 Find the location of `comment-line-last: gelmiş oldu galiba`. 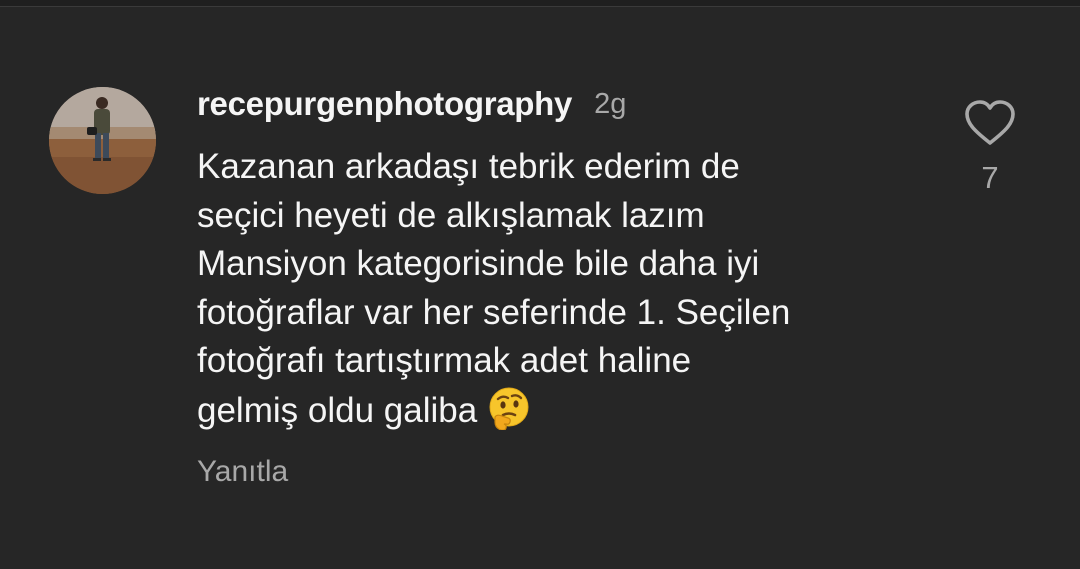

comment-line-last: gelmiş oldu galiba is located at coordinates (567, 411).